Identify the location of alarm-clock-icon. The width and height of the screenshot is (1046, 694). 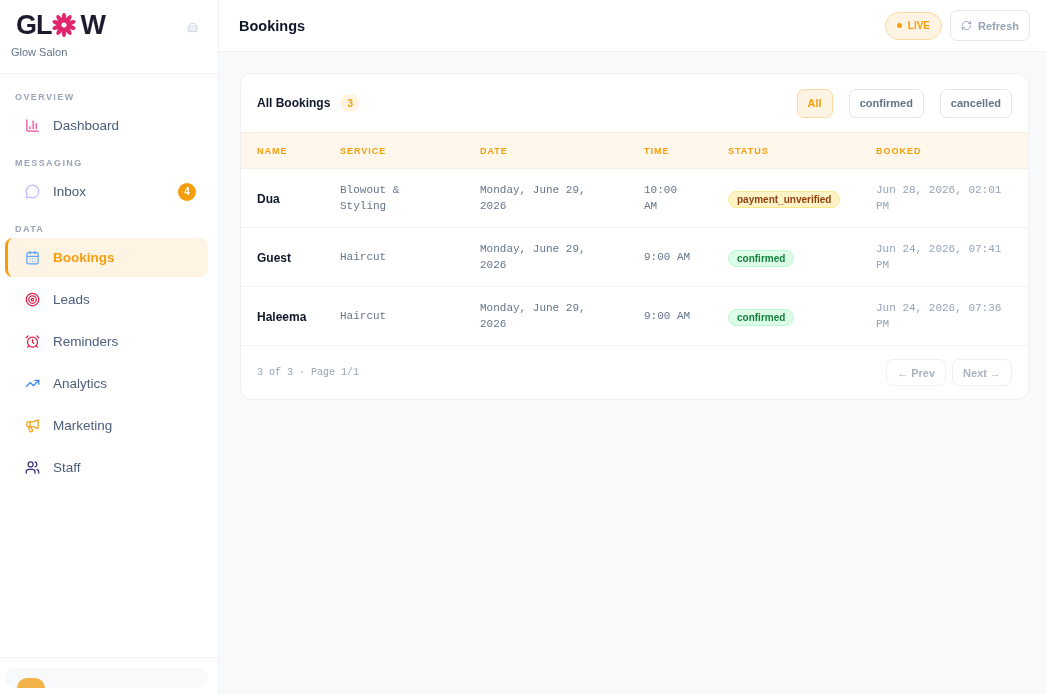
(32, 341).